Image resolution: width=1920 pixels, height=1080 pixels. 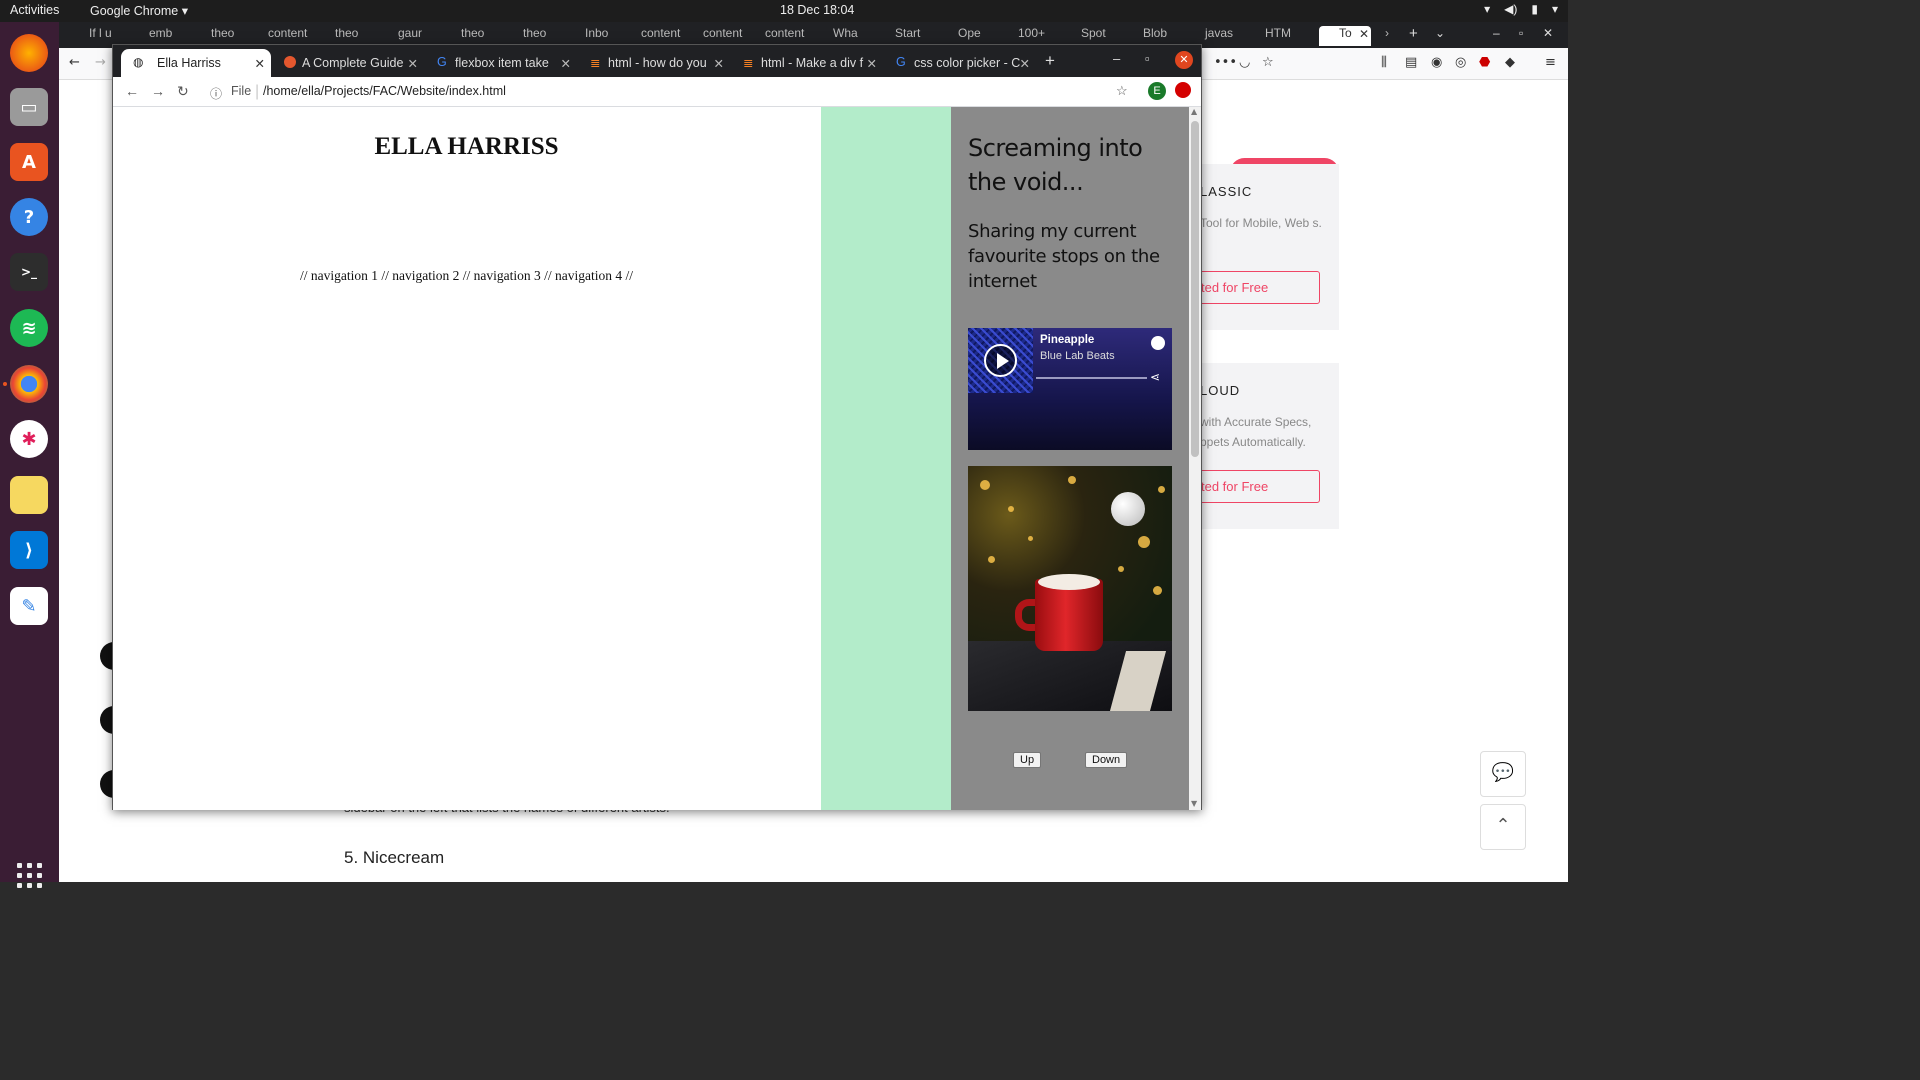 I want to click on text-editor-icon: ✎, so click(x=29, y=606).